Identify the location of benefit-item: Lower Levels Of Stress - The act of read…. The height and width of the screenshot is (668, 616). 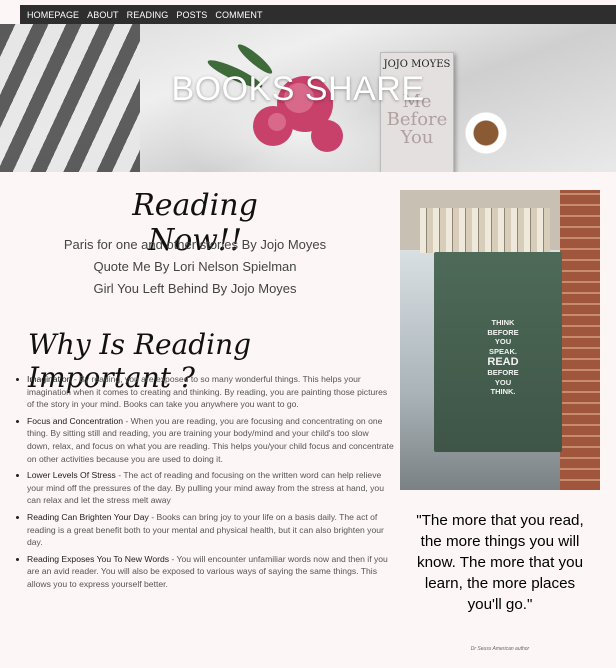
(204, 488).